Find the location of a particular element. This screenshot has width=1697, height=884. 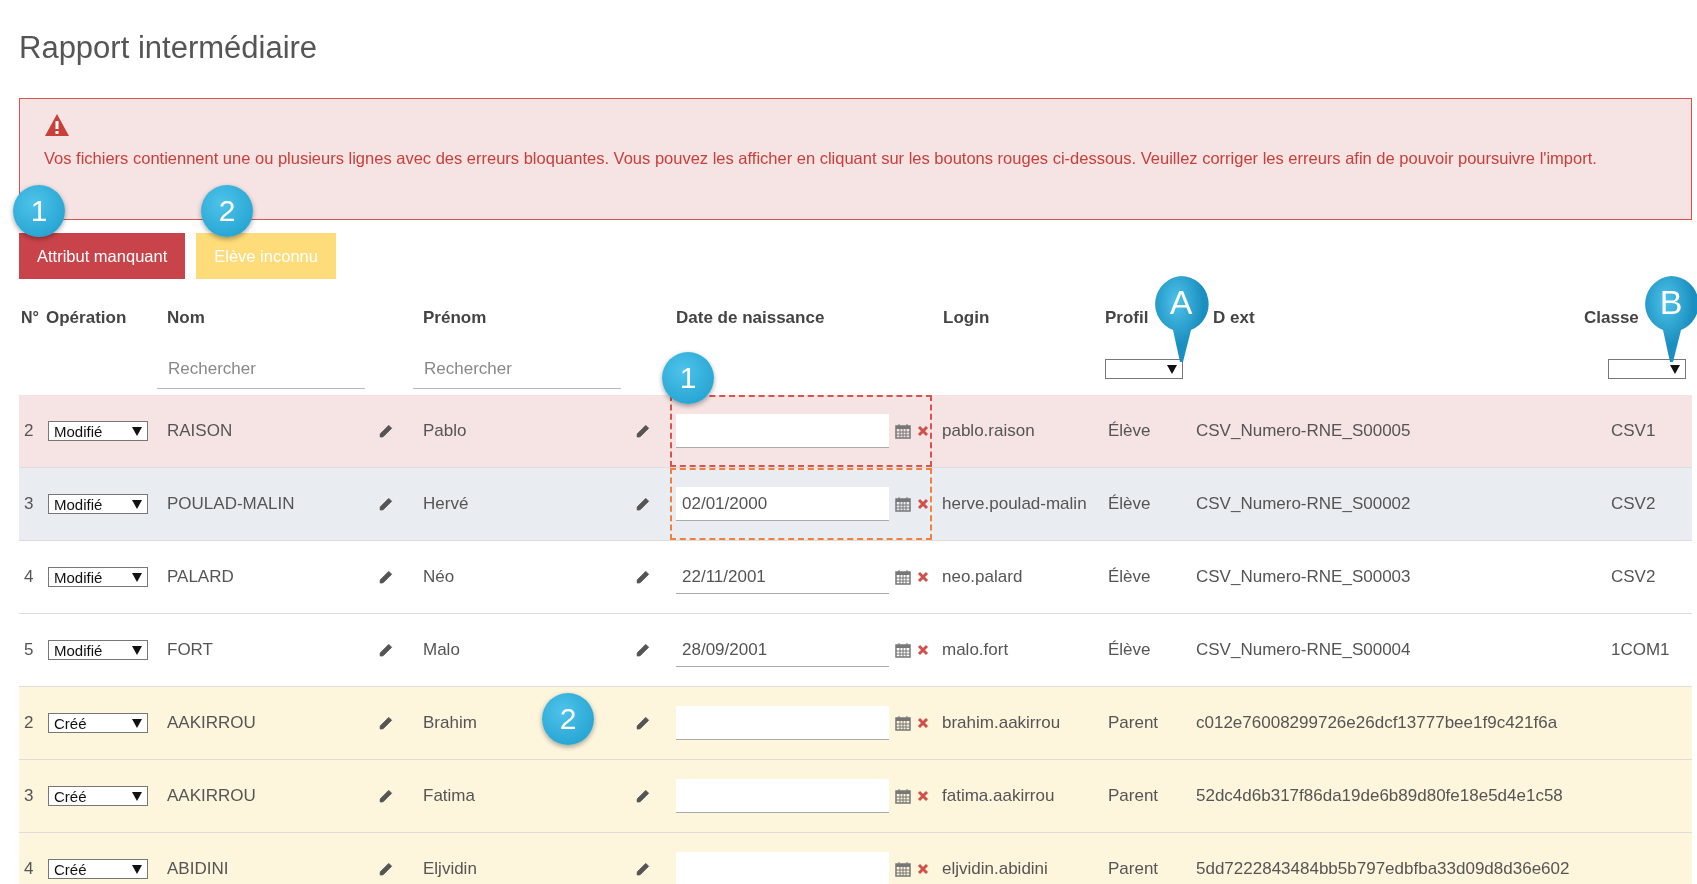

table-row: 3 Modifié POULAD-MALIN Hervé 02/01/2000 herve.poulad-malin Élève CSV_Numero-RNE_S00002 CSV2 is located at coordinates (855, 504).